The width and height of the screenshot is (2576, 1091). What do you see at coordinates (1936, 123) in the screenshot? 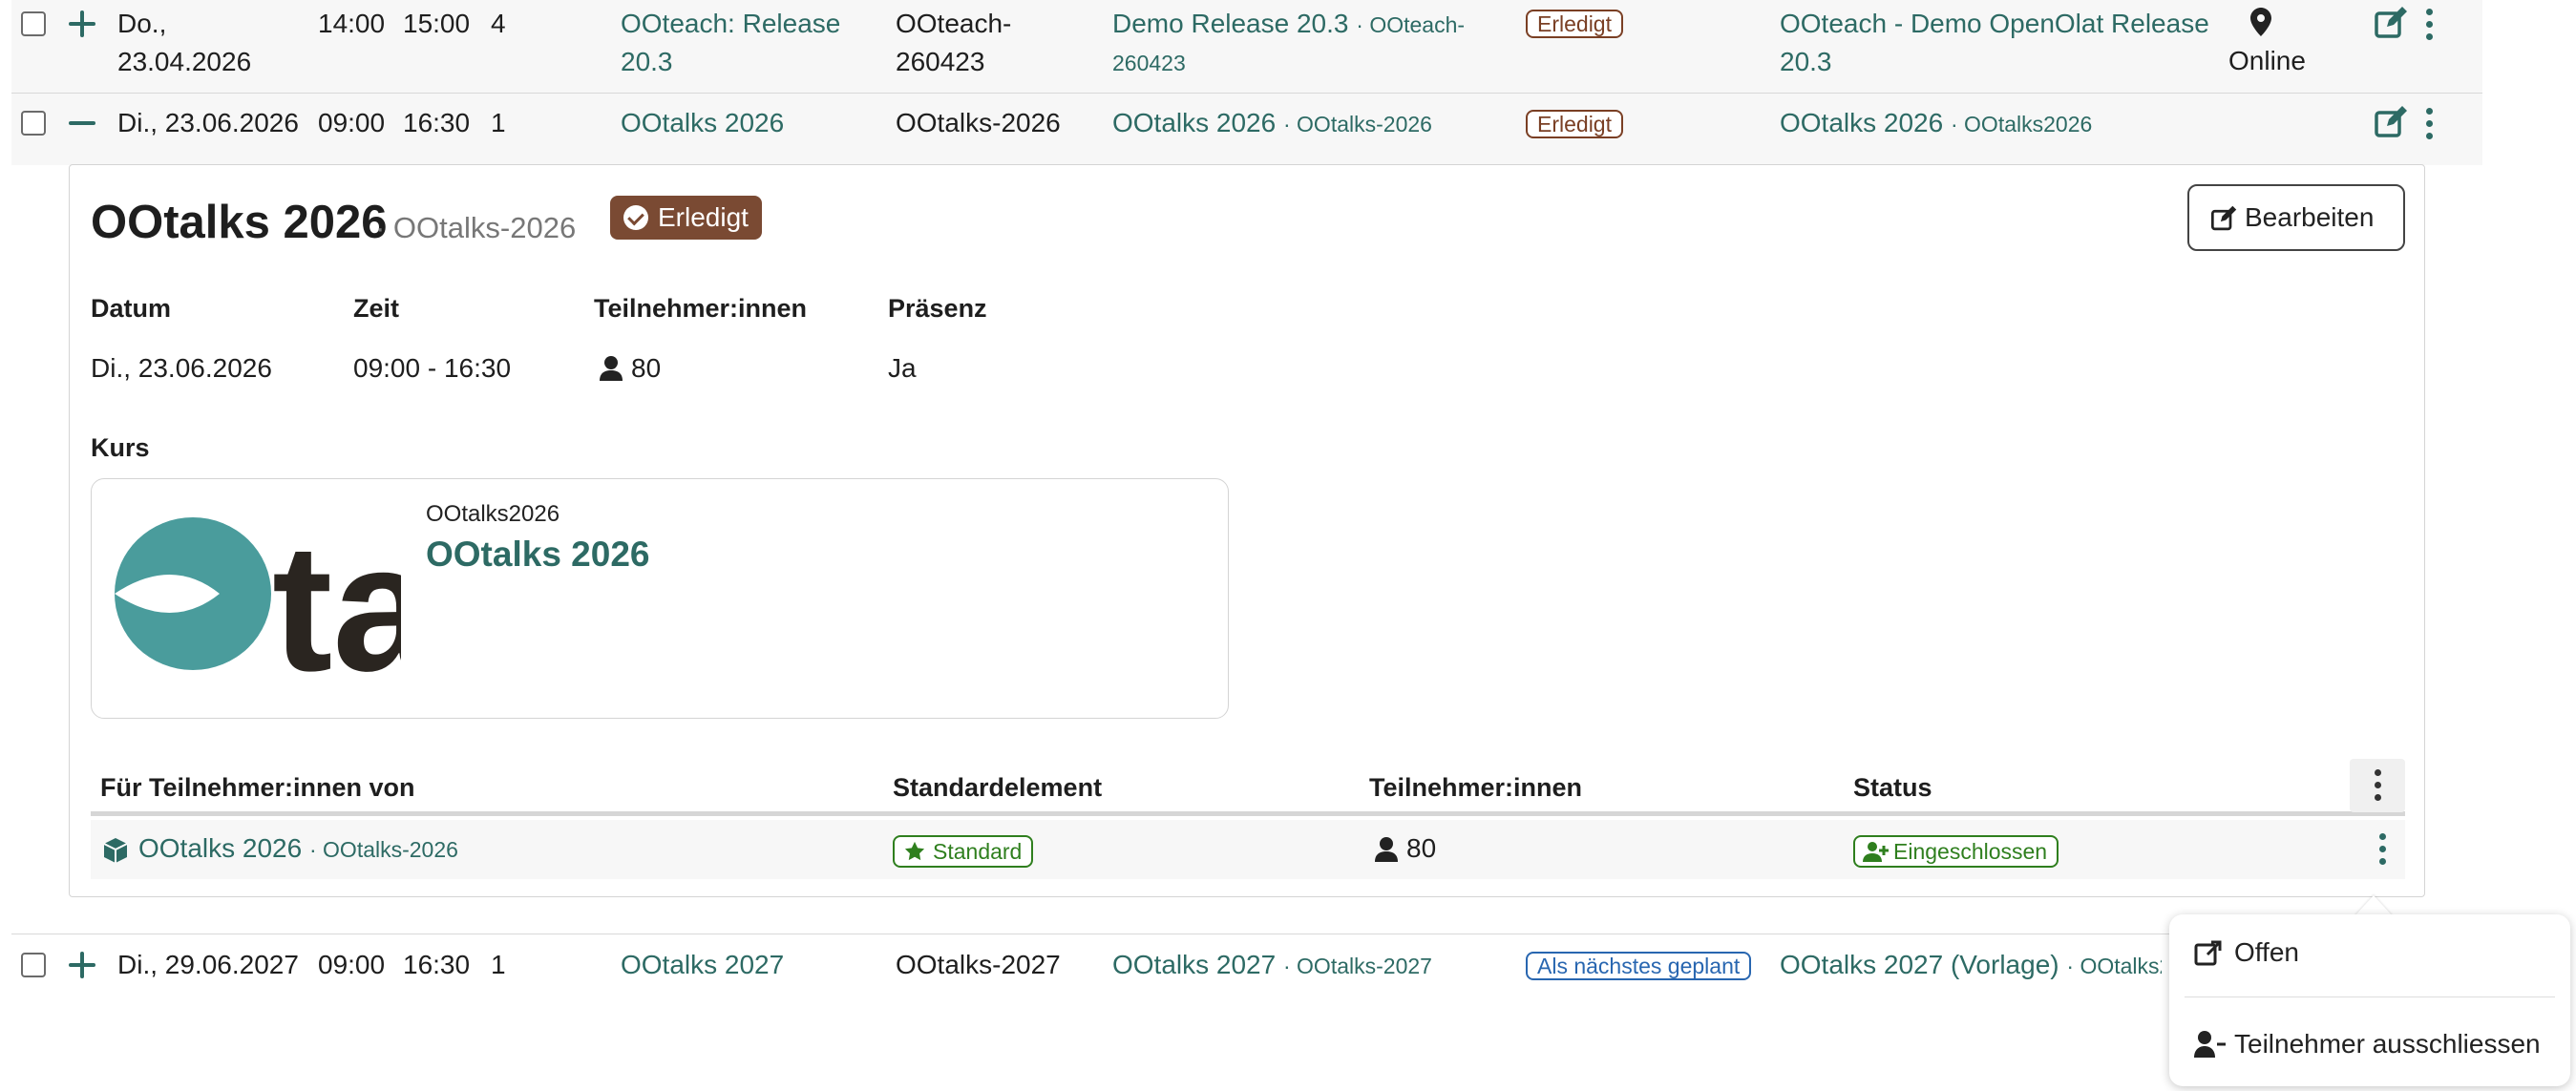
I see `row-course-link: OOtalks 2026 · OOtalks2026` at bounding box center [1936, 123].